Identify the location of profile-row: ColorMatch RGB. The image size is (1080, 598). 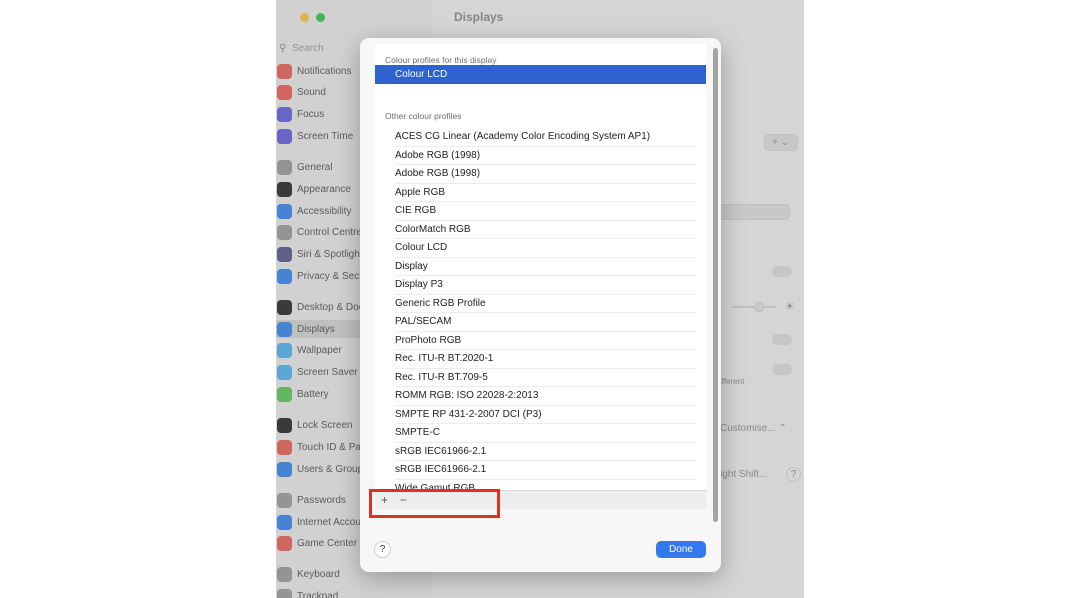
(545, 230).